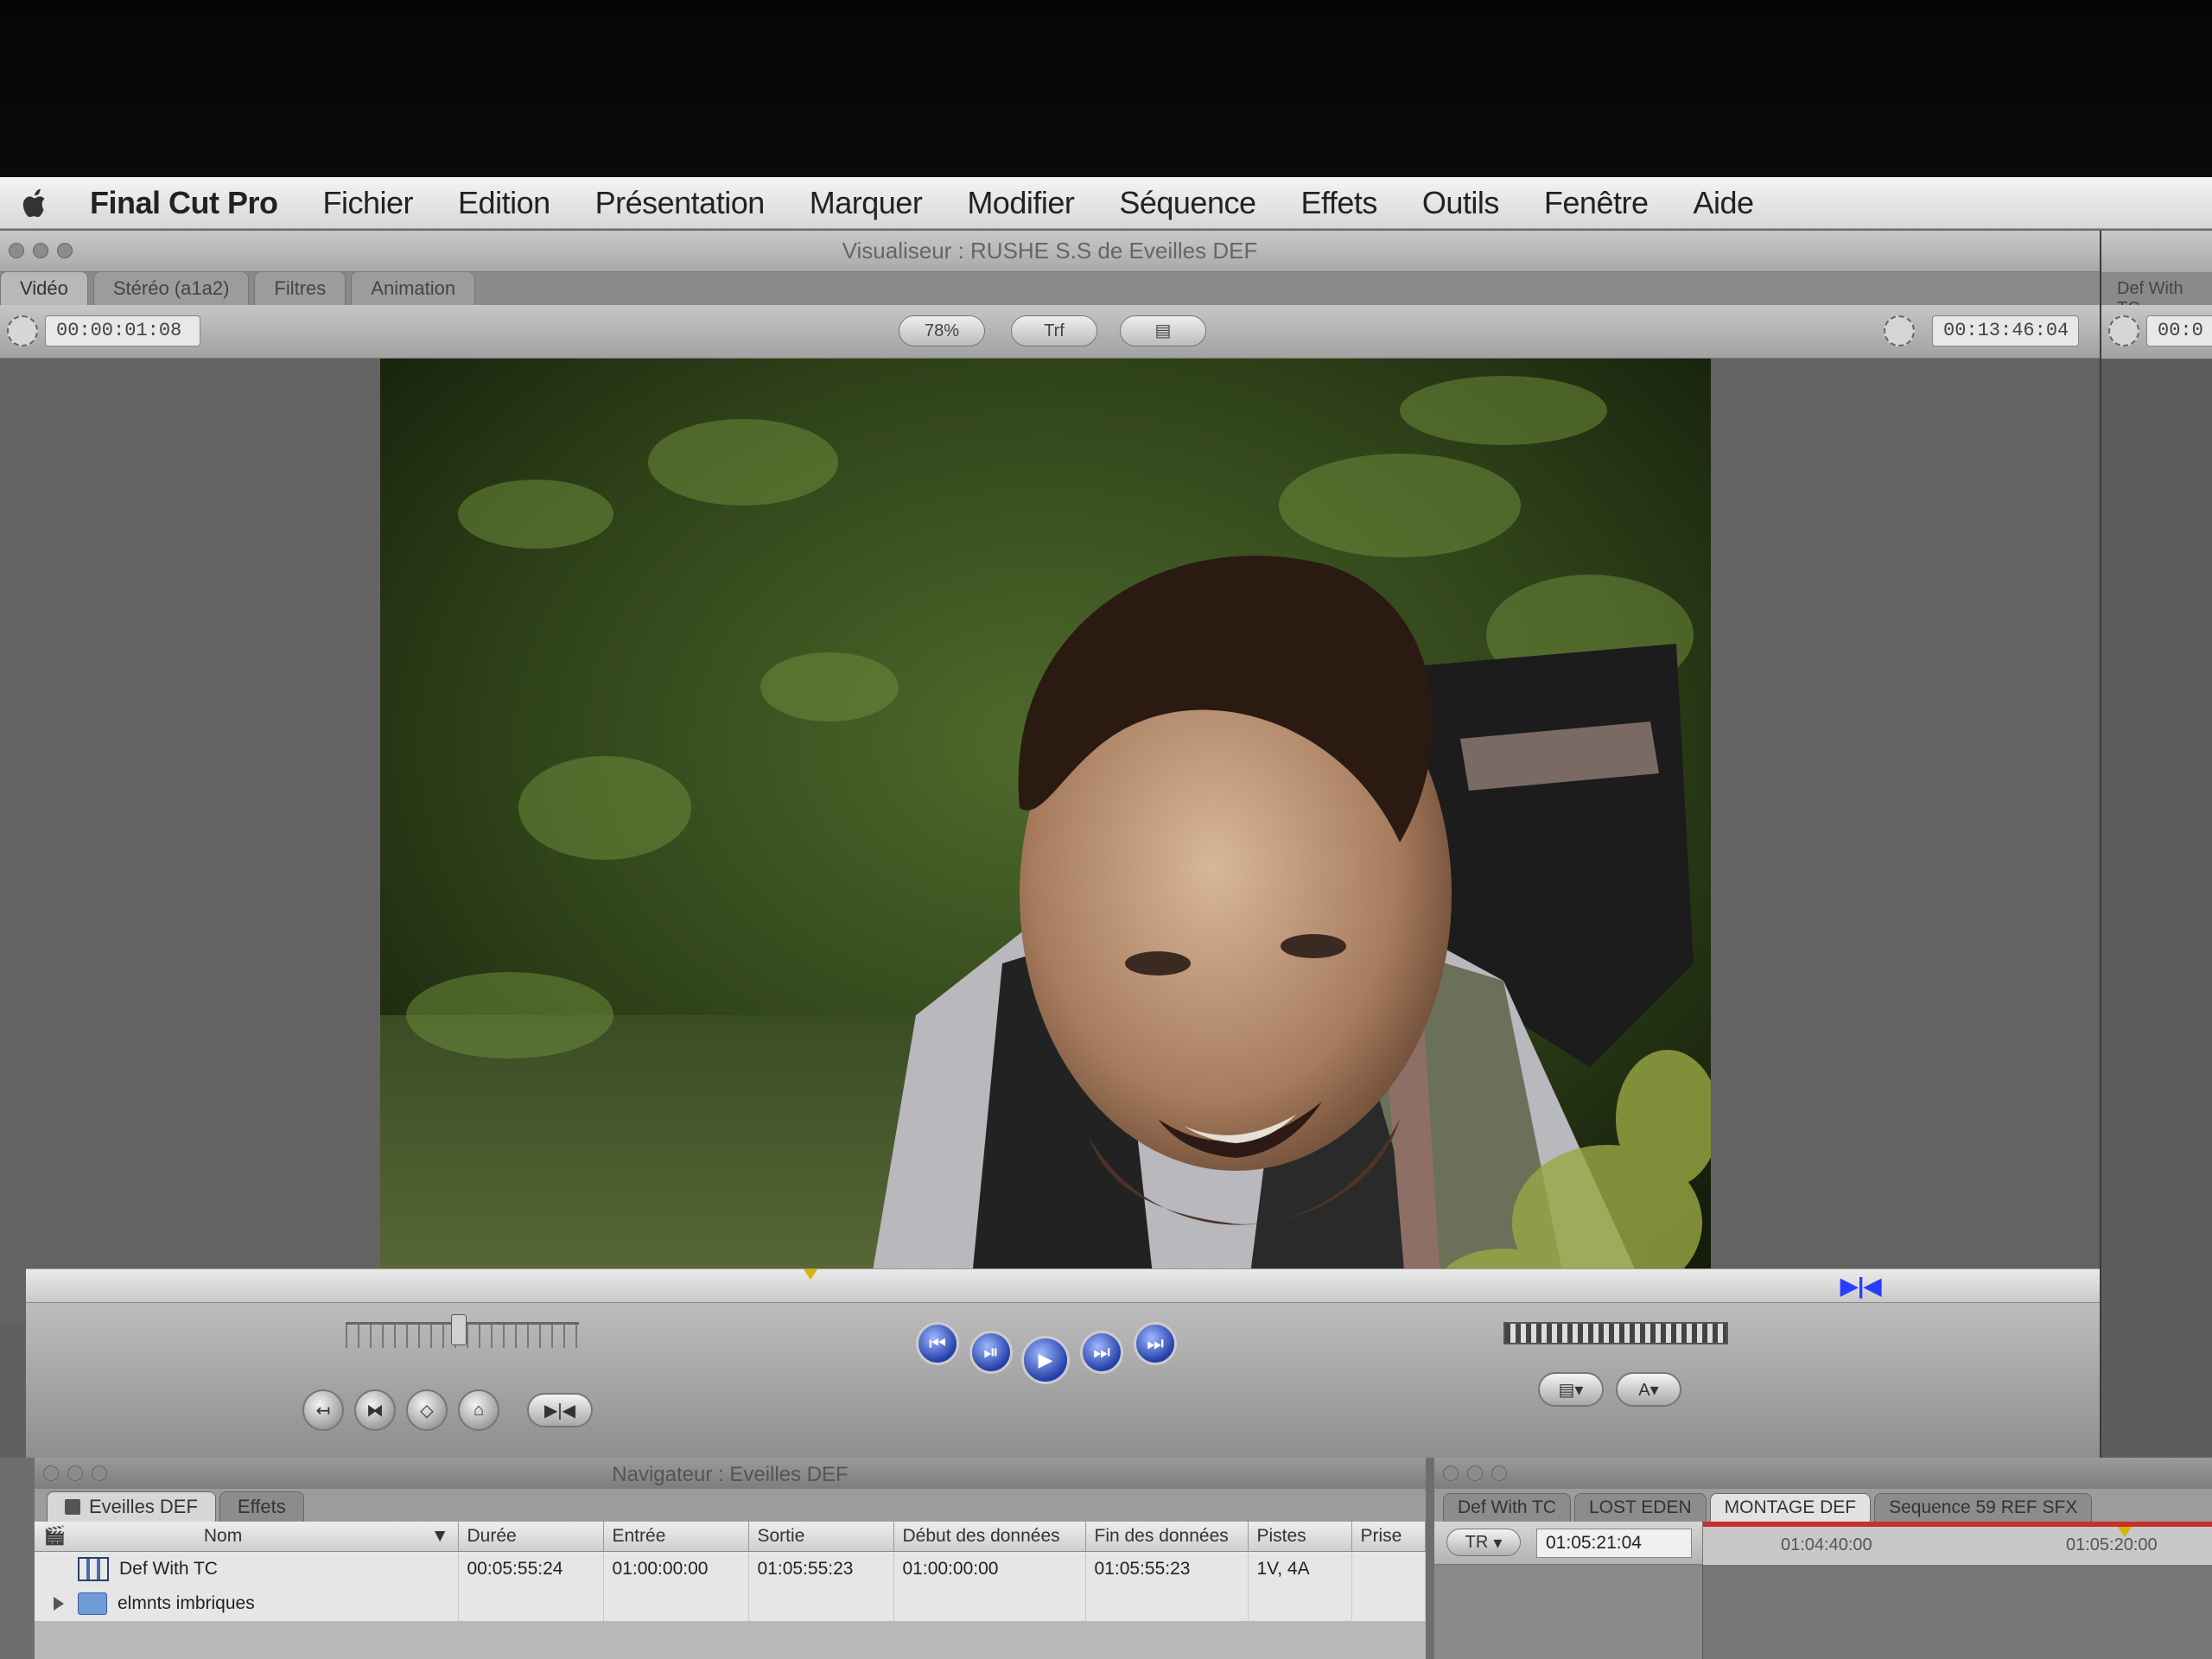  Describe the element at coordinates (1045, 1360) in the screenshot. I see `play-button: ▶` at that location.